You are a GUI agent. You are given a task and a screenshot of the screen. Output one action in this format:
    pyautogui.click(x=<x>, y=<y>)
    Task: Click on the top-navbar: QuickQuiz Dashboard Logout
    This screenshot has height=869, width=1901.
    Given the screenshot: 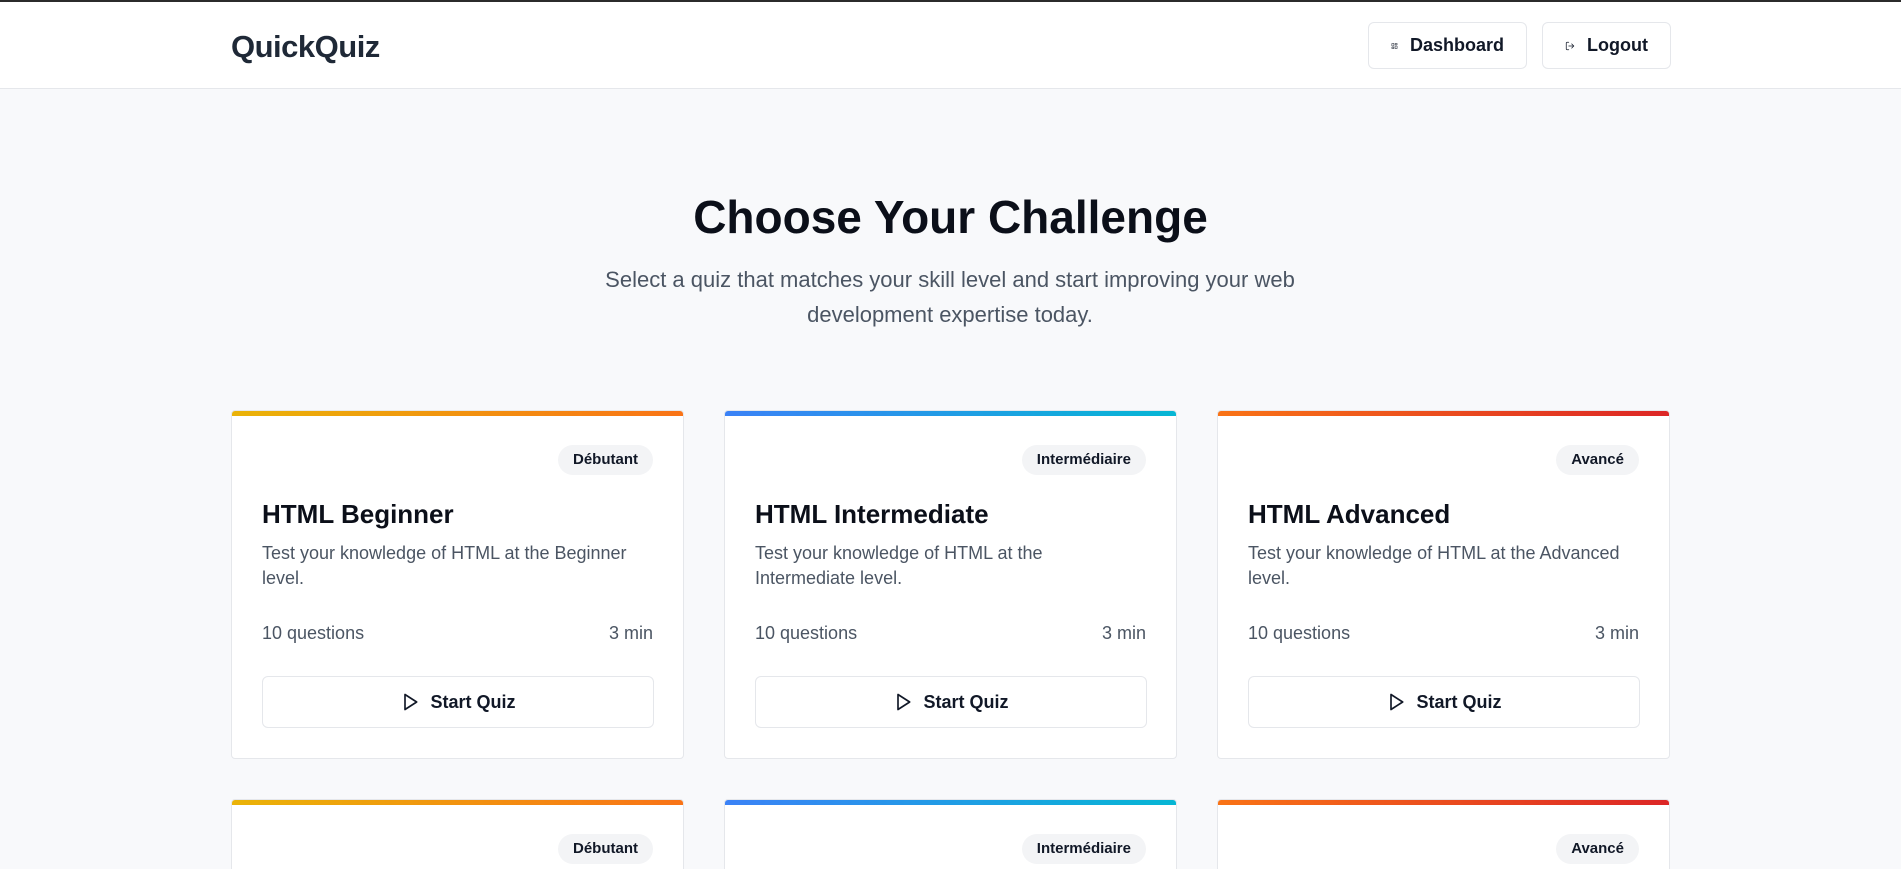 What is the action you would take?
    pyautogui.click(x=950, y=45)
    